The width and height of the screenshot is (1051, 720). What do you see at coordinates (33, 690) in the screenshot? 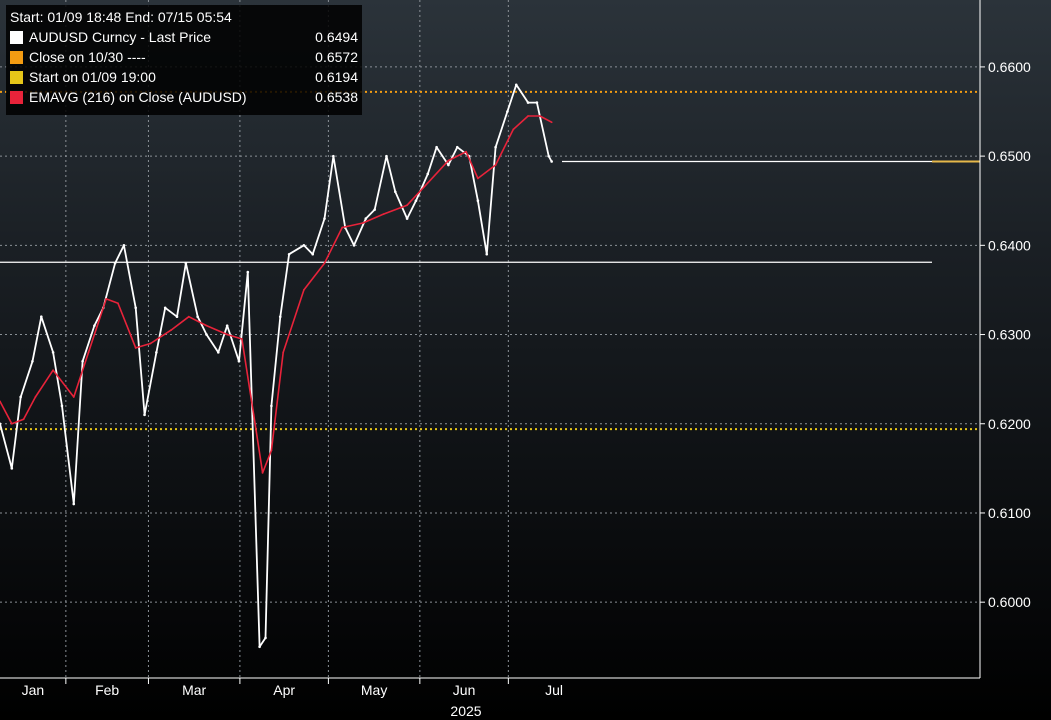
I see `x-tick-label: Jan` at bounding box center [33, 690].